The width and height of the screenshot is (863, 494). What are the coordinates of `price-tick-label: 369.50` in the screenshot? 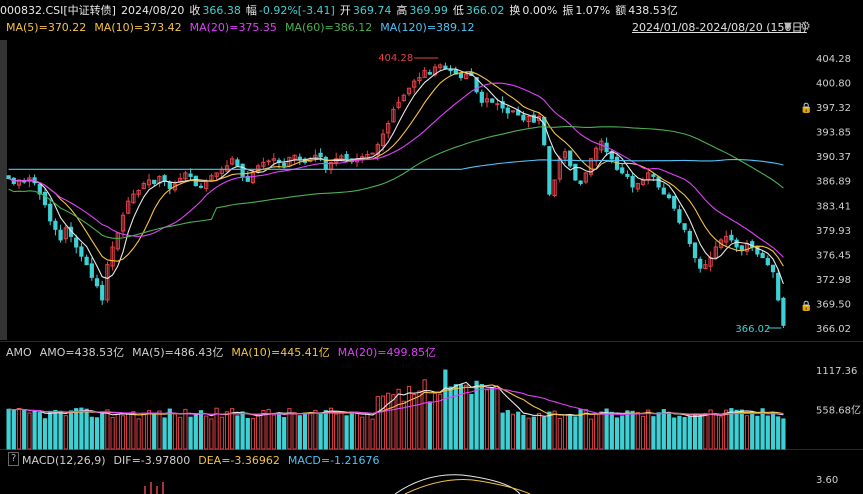 It's located at (833, 304).